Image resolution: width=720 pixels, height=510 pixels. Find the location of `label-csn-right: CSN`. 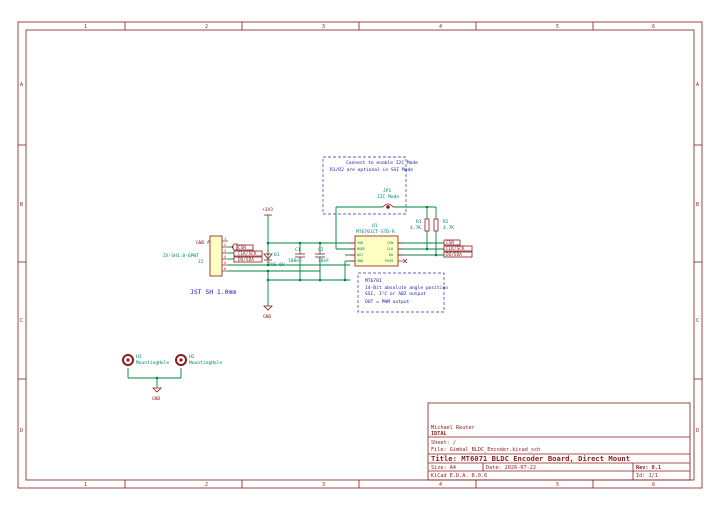

label-csn-right: CSN is located at coordinates (450, 243).